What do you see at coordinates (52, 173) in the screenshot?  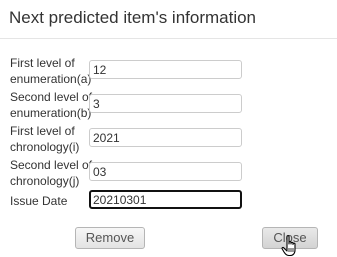 I see `second-chronology-label: Second level of chronology(j)` at bounding box center [52, 173].